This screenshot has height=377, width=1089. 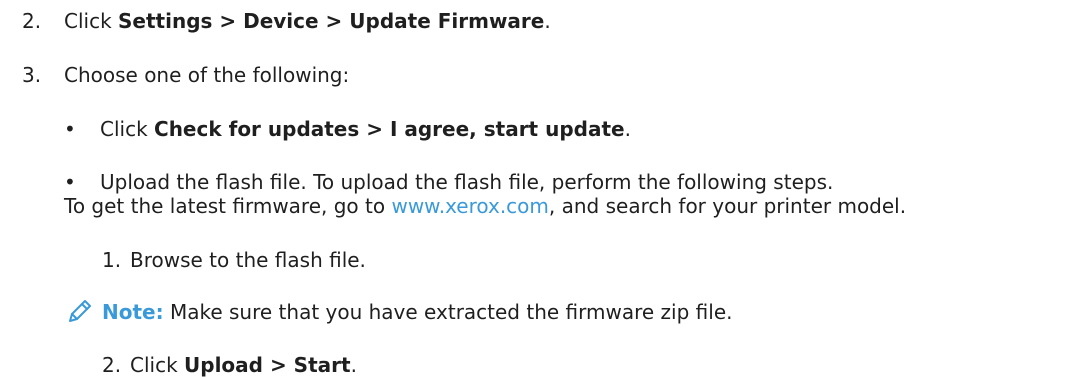 I want to click on info-text-prefix: To get the latest firmware, go to, so click(x=228, y=206).